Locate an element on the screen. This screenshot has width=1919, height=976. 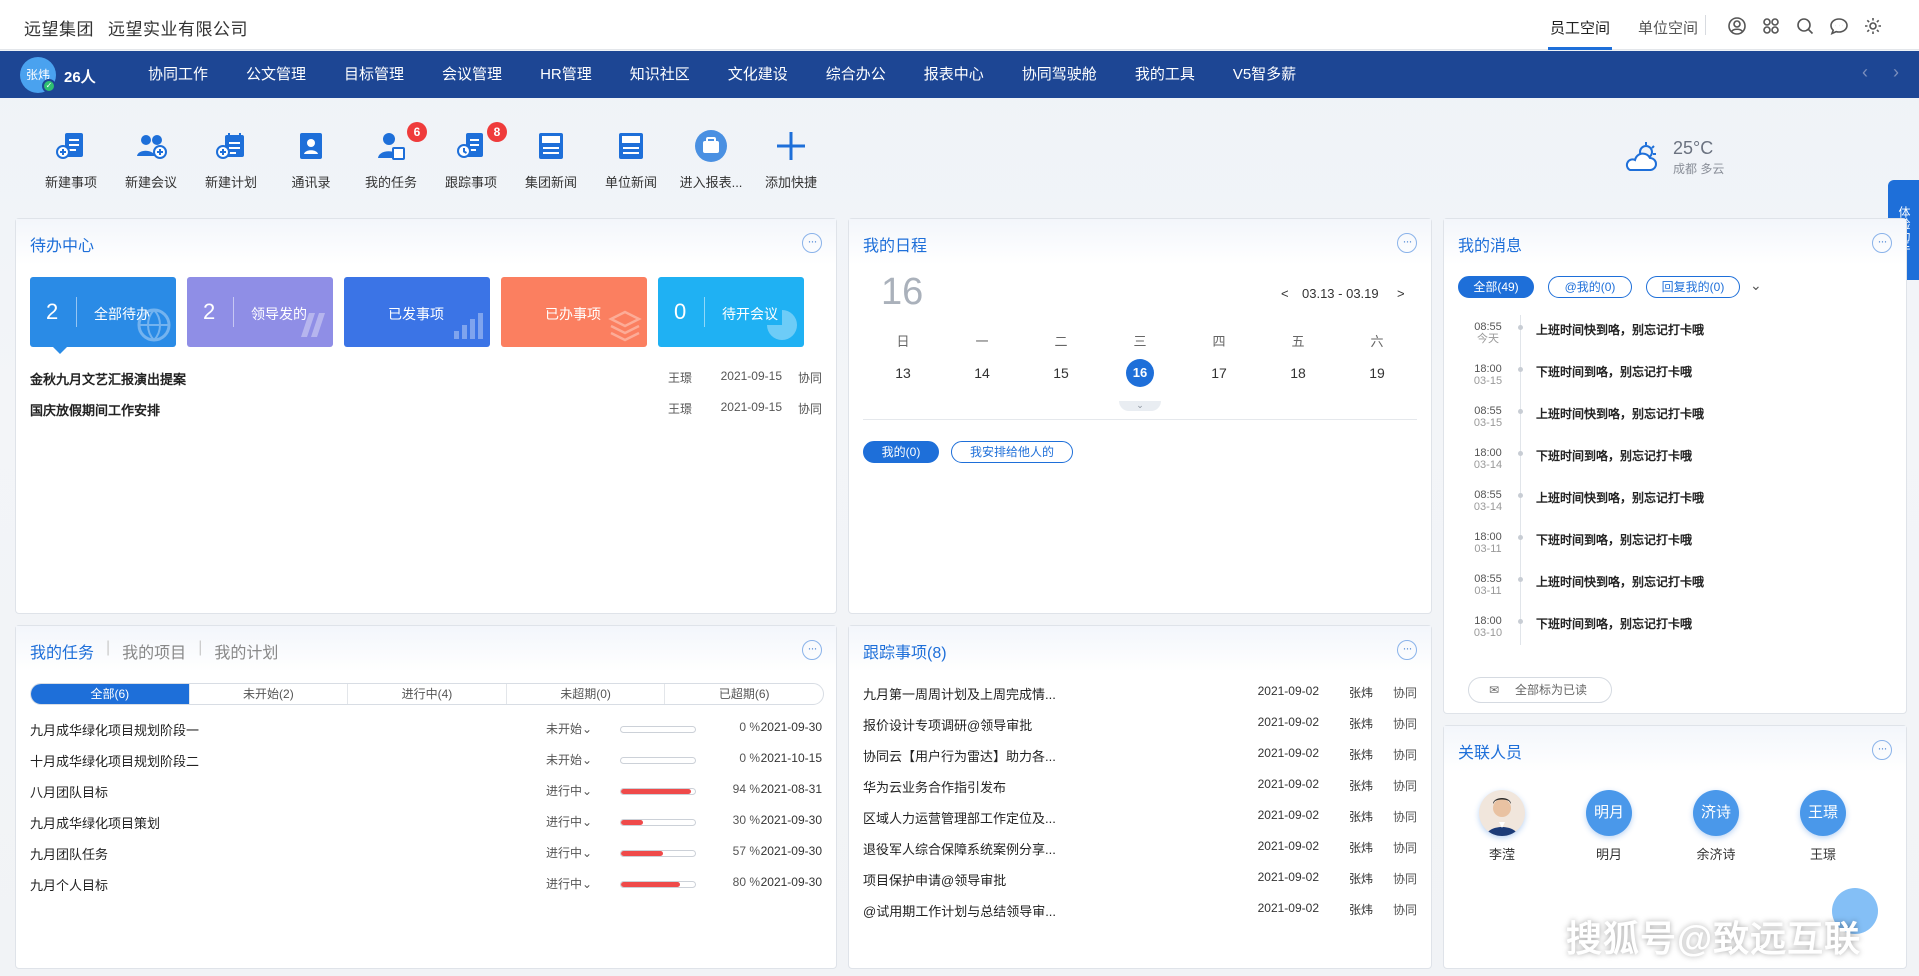
task-name: 十月成华绿化项目规划阶段二 is located at coordinates (114, 760).